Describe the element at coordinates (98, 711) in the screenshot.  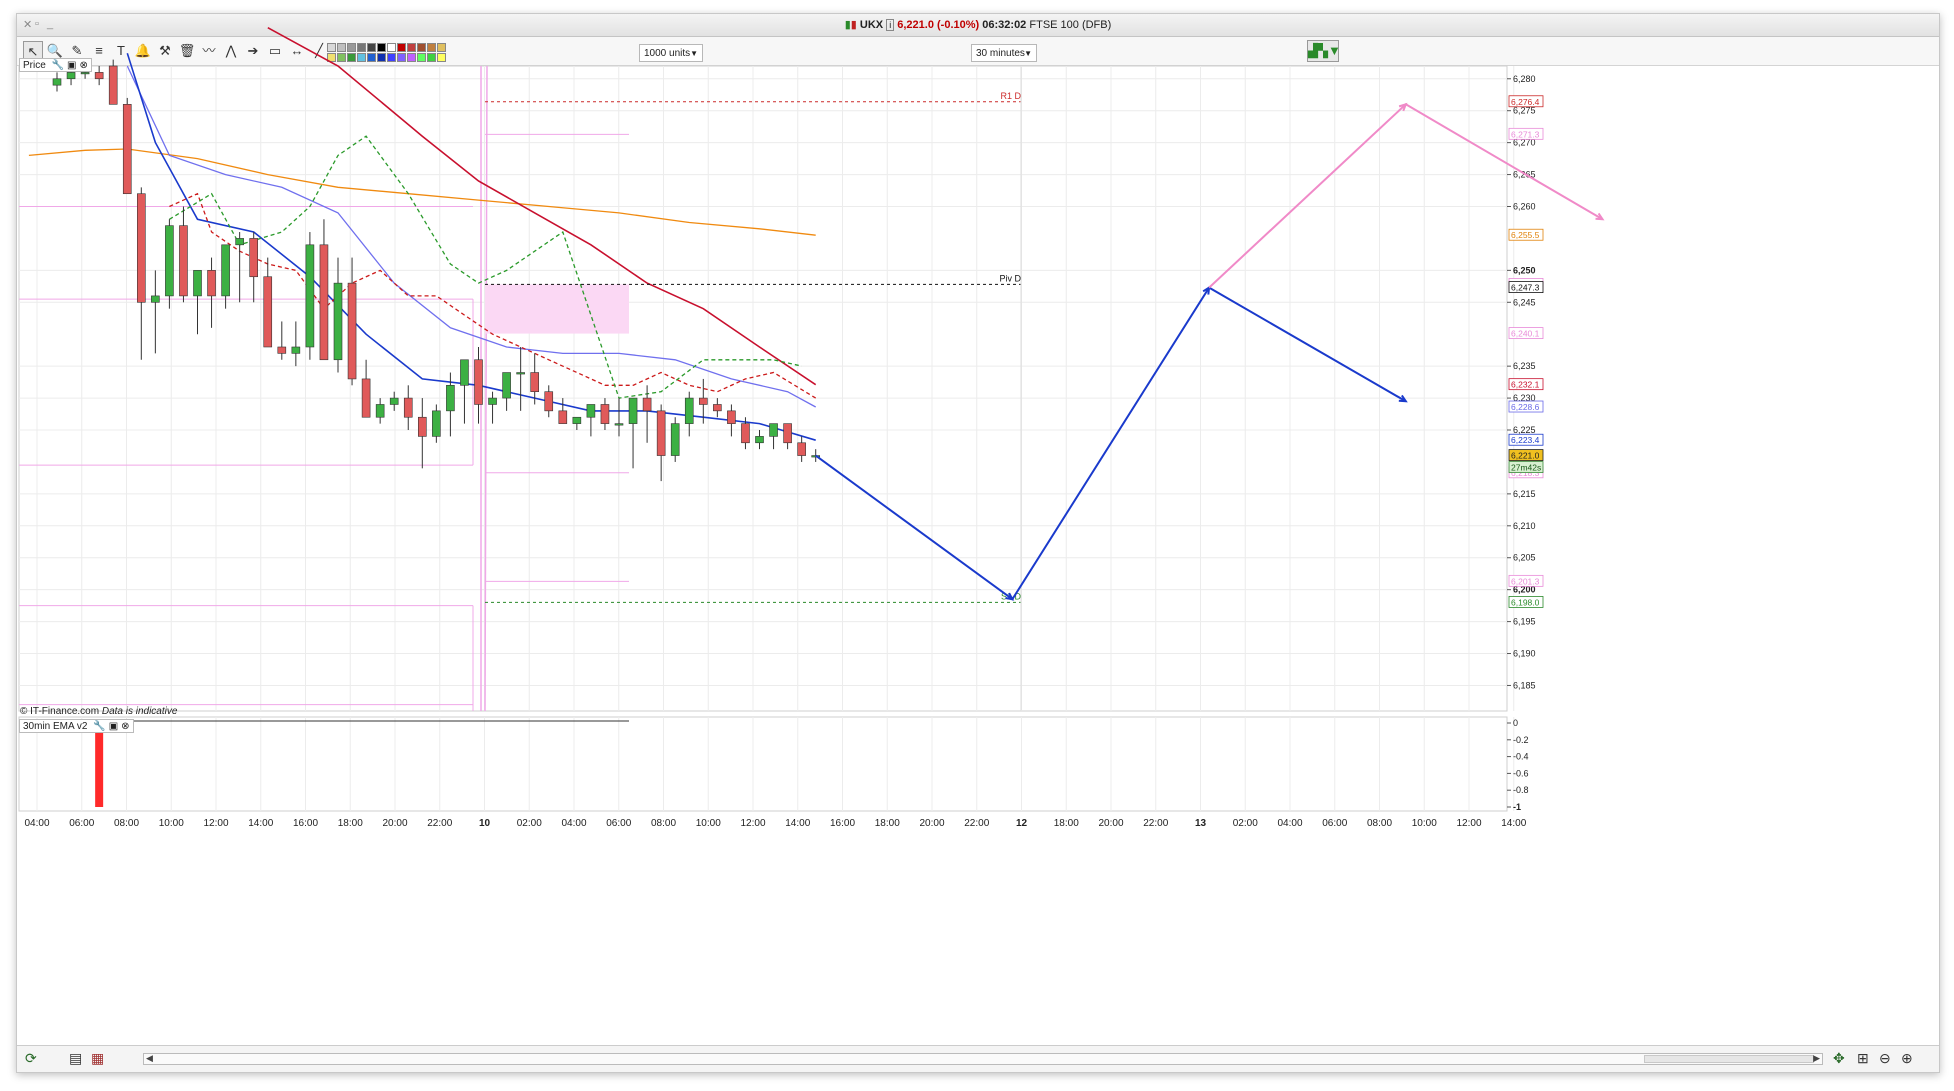
I see `chart-footer: © IT-Finance.com Data is indicative` at that location.